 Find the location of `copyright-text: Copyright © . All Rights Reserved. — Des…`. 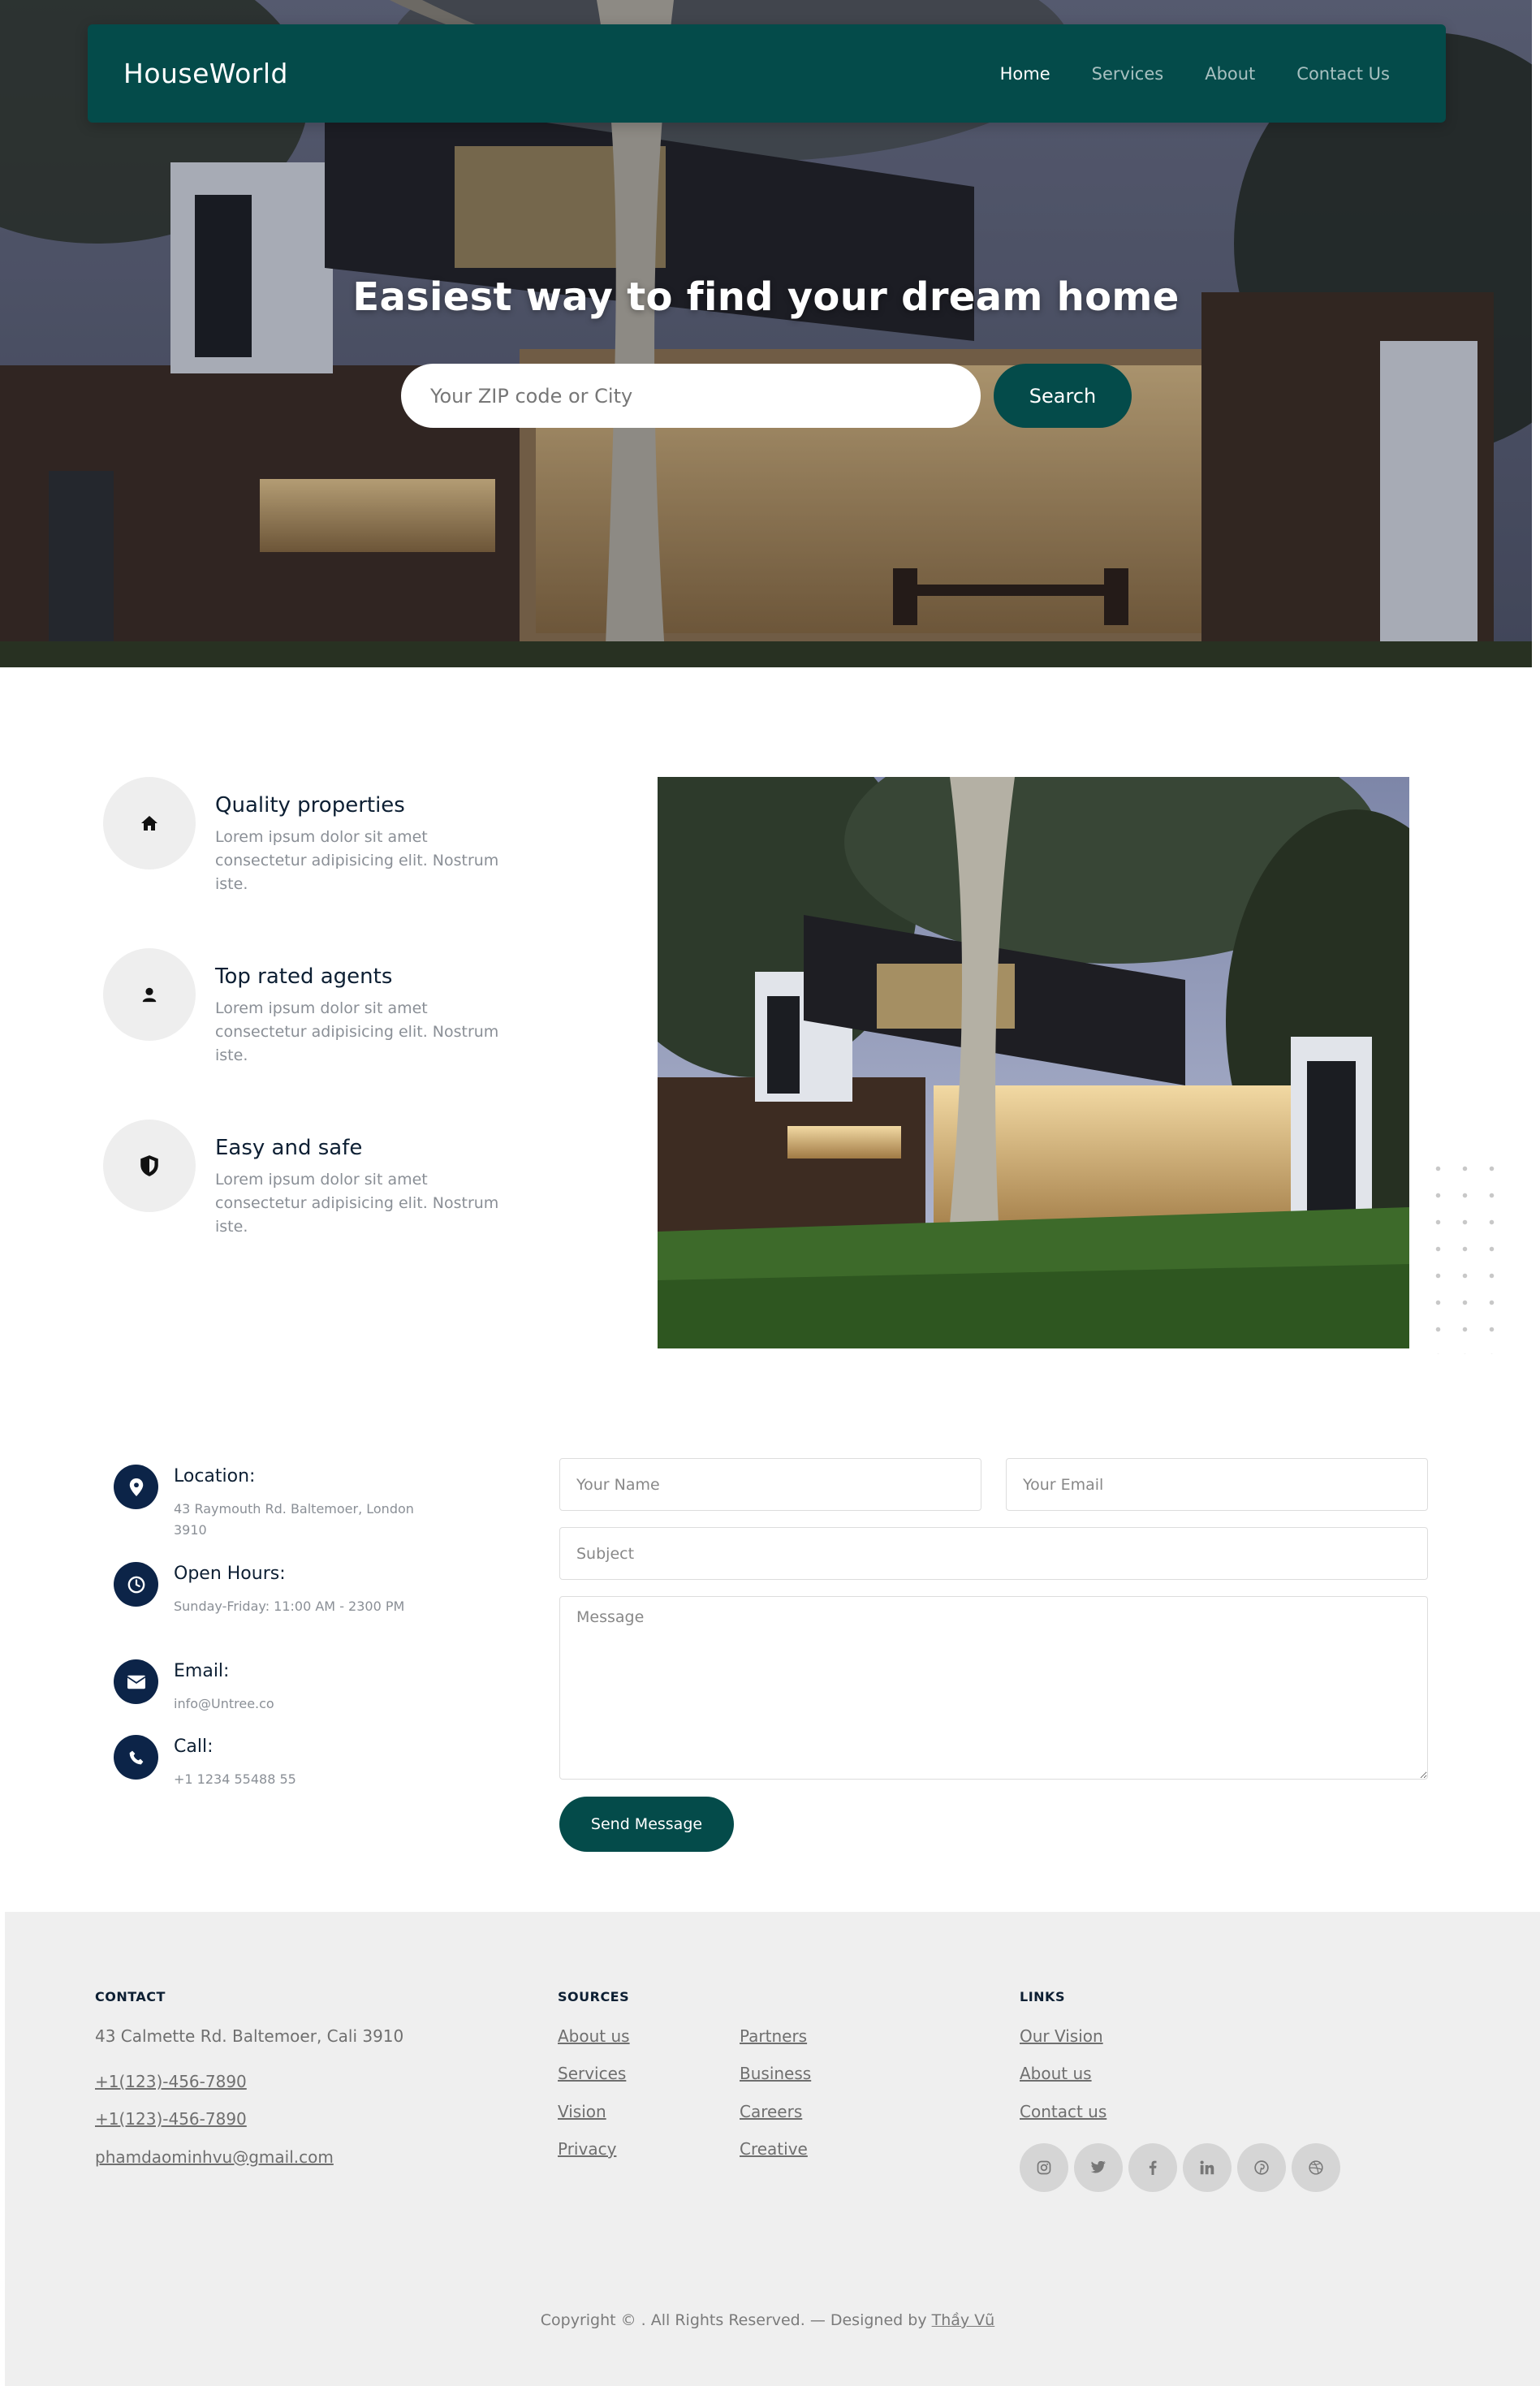

copyright-text: Copyright © . All Rights Reserved. — Des… is located at coordinates (734, 2320).